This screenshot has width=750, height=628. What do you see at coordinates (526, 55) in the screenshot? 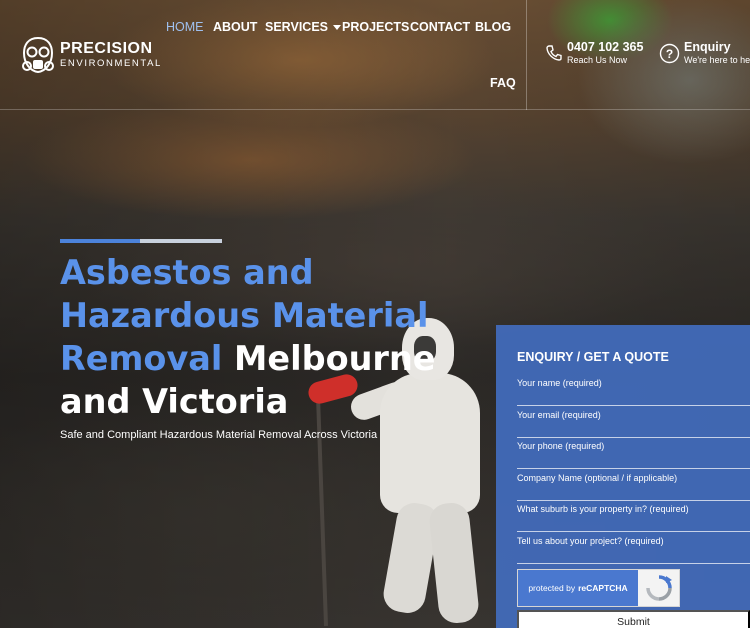
I see `header-divider` at bounding box center [526, 55].